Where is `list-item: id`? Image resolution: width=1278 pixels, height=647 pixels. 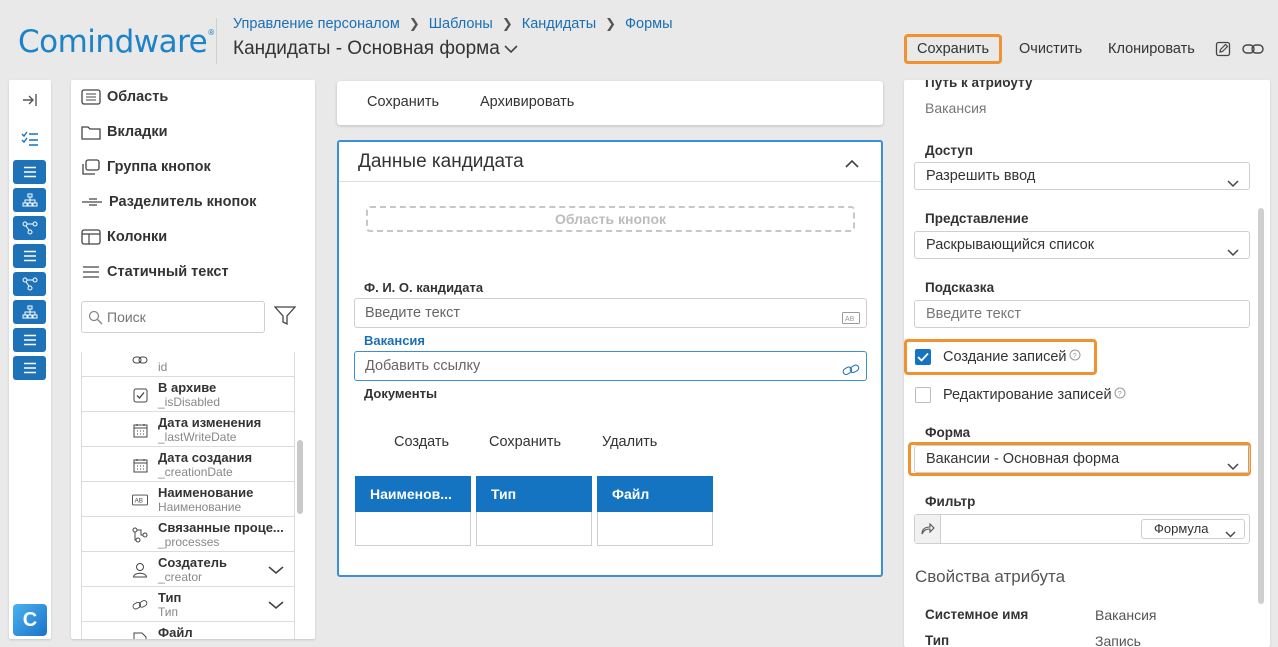
list-item: id is located at coordinates (188, 364).